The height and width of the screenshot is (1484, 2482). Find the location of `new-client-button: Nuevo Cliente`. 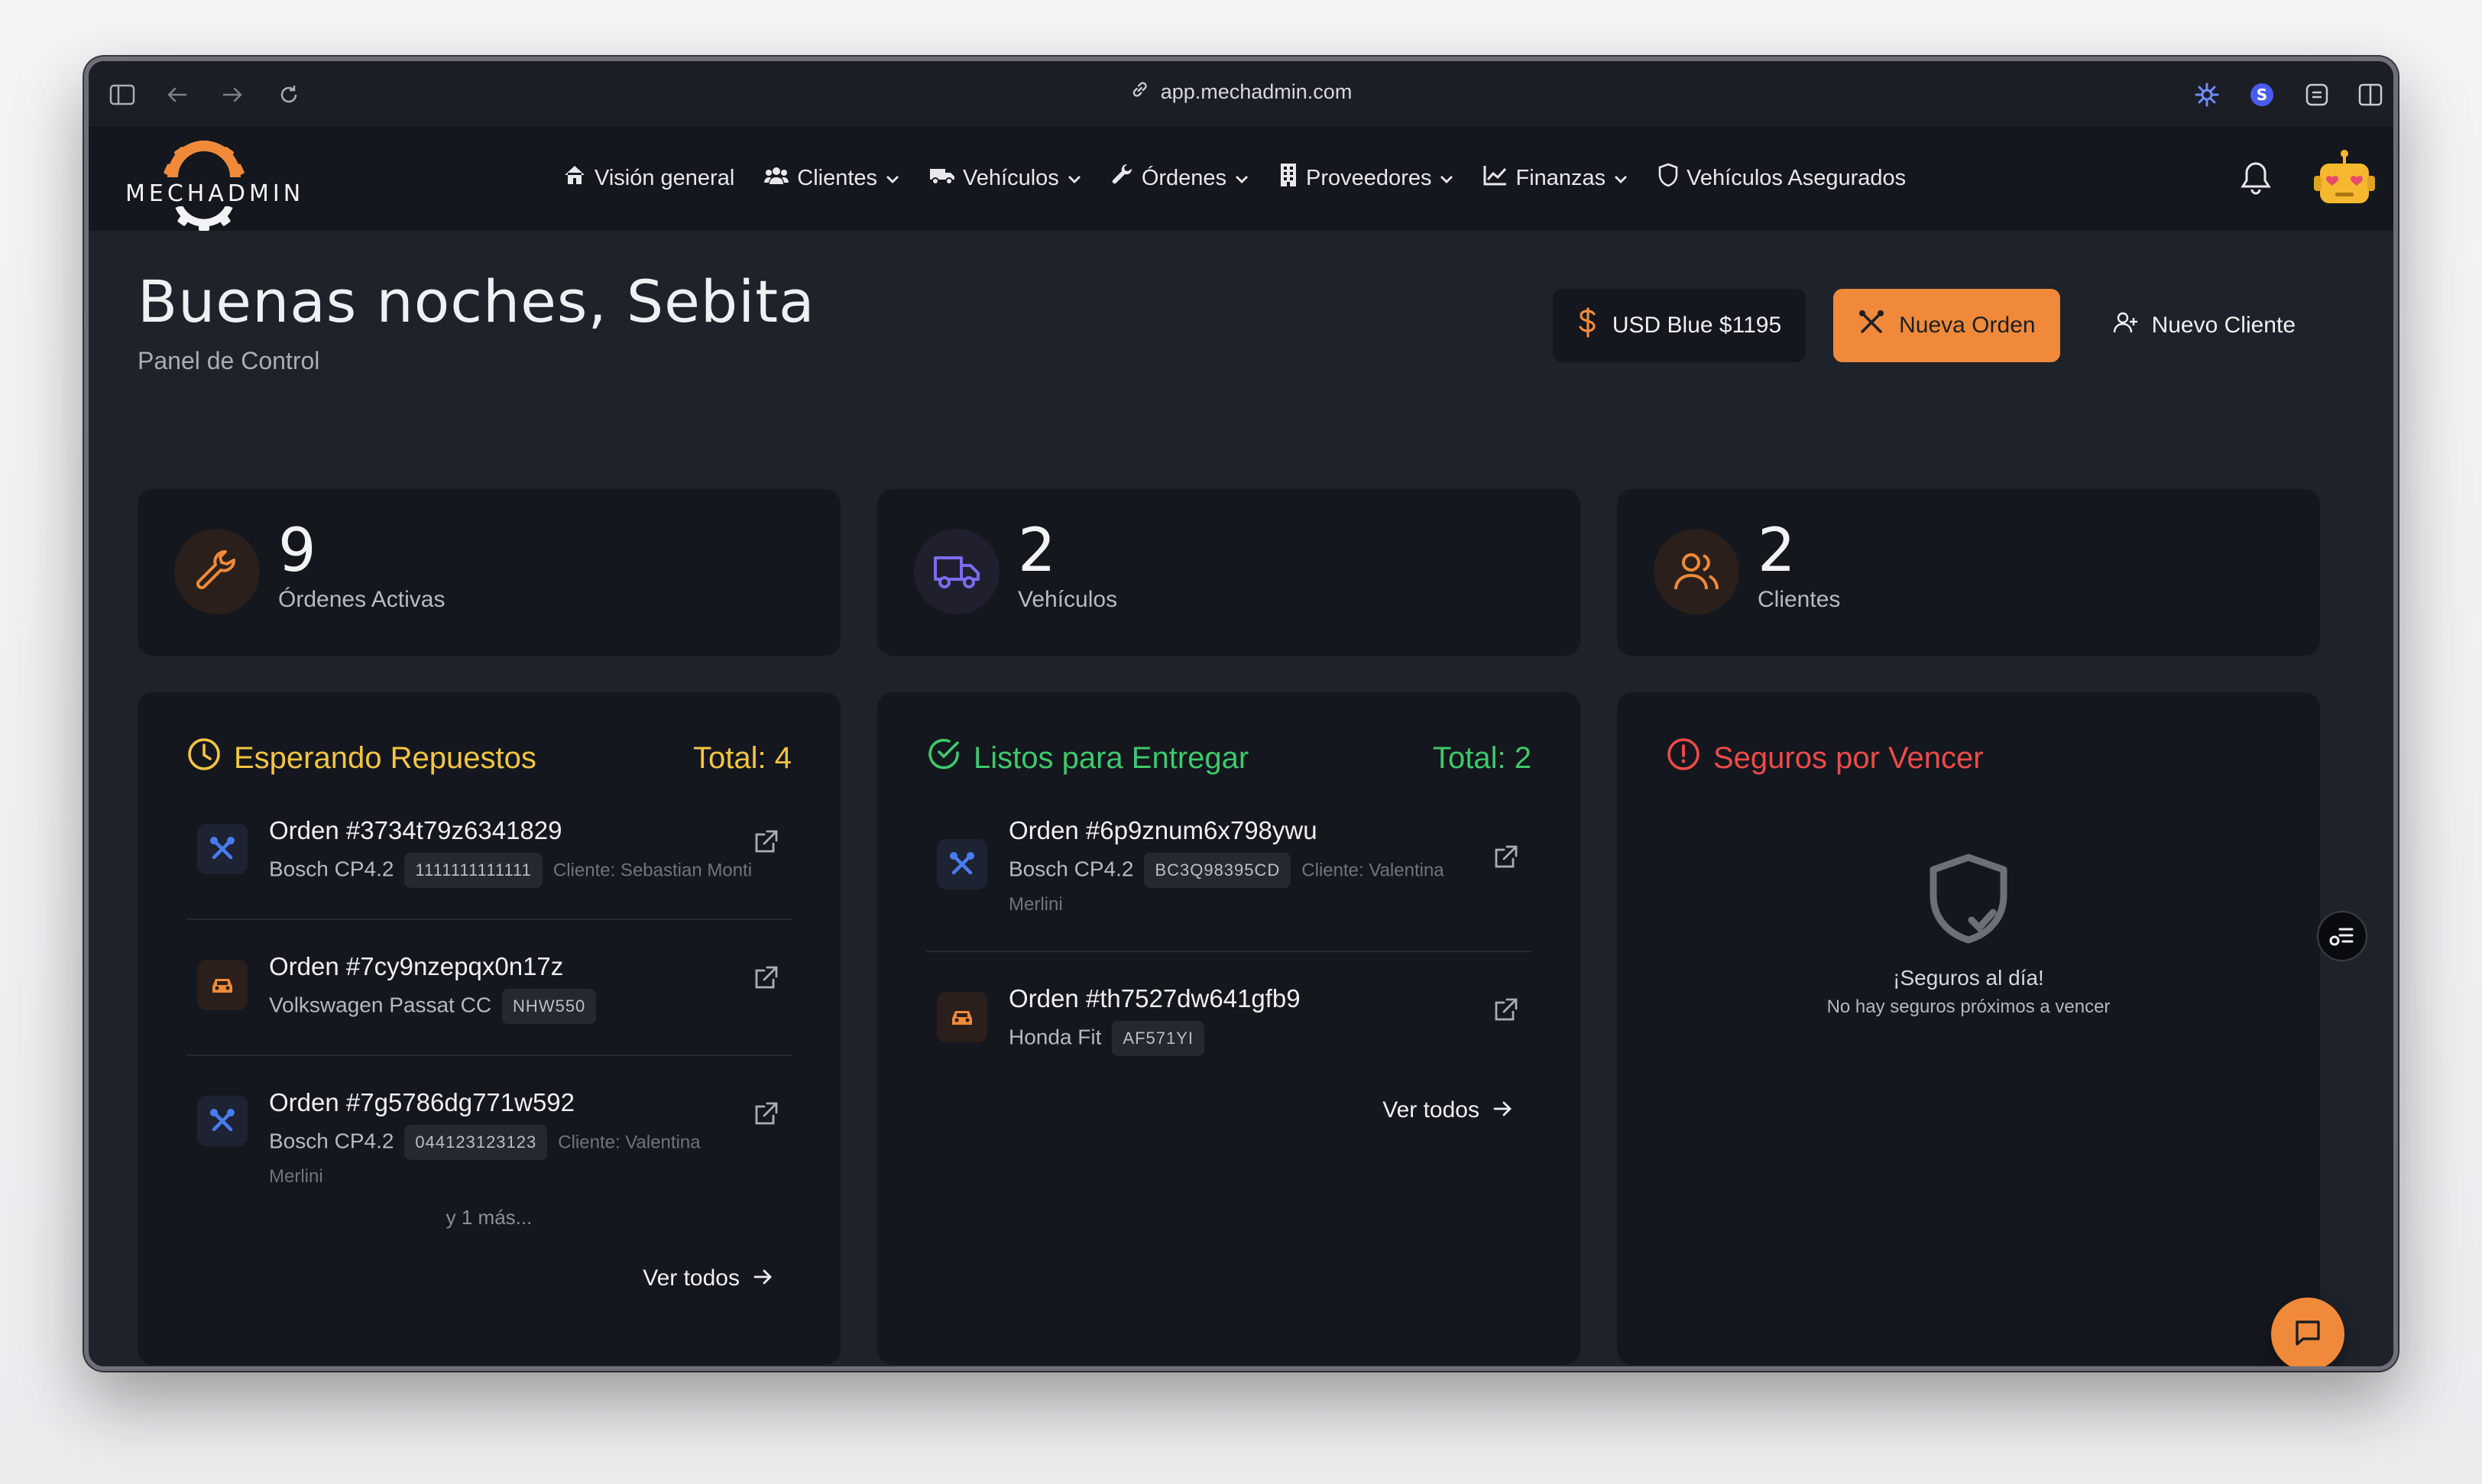

new-client-button: Nuevo Cliente is located at coordinates (2204, 326).